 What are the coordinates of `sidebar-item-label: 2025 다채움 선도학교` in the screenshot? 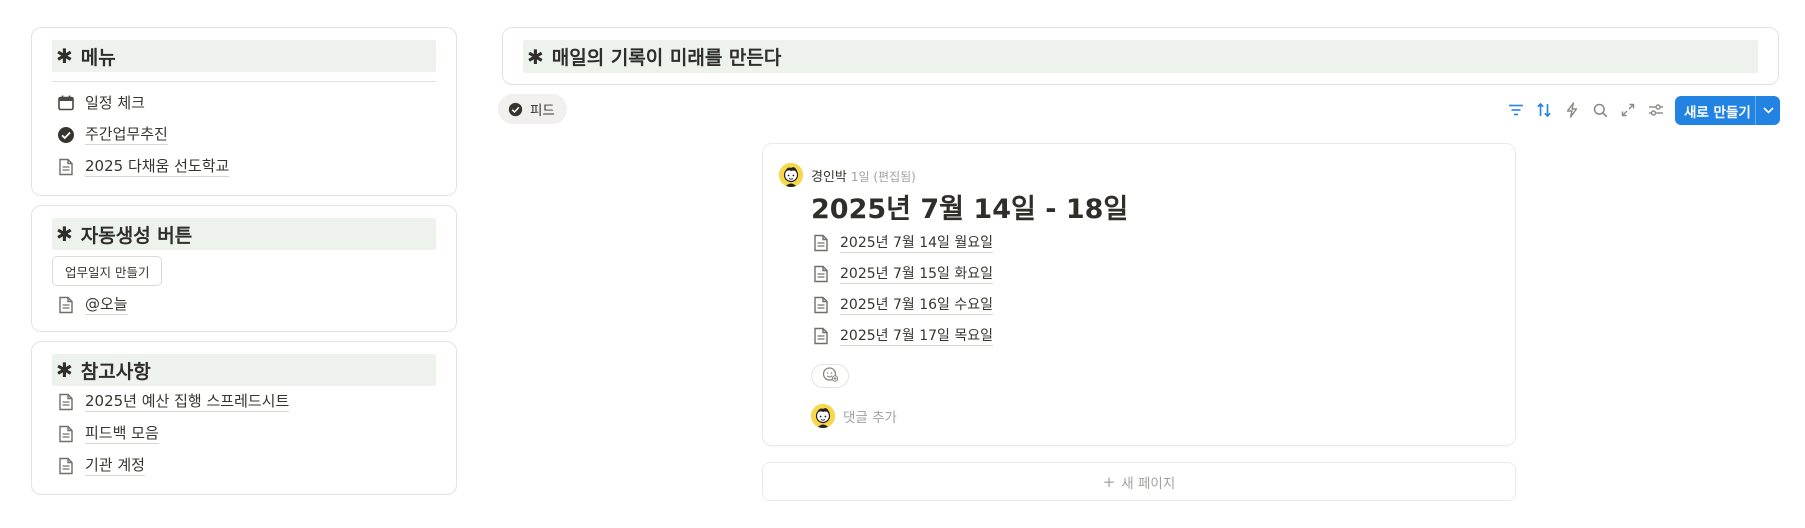 It's located at (157, 167).